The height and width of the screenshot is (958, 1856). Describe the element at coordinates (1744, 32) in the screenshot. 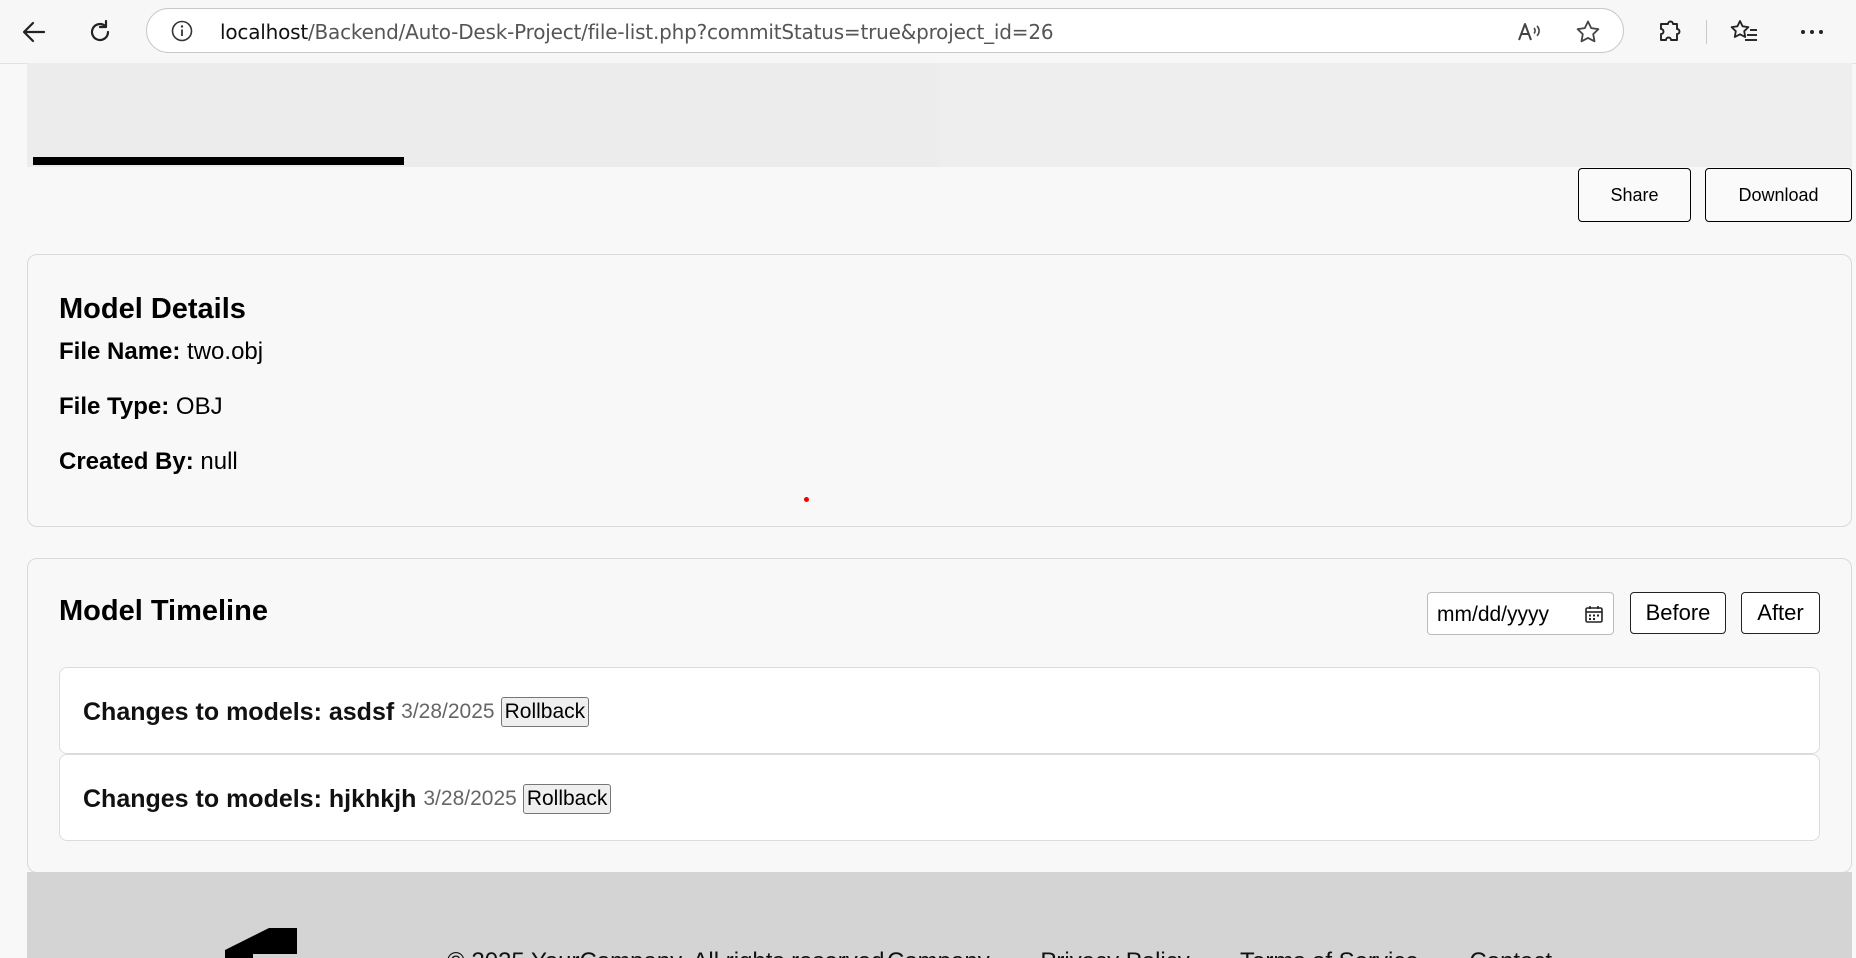

I see `favorites-list-icon` at that location.